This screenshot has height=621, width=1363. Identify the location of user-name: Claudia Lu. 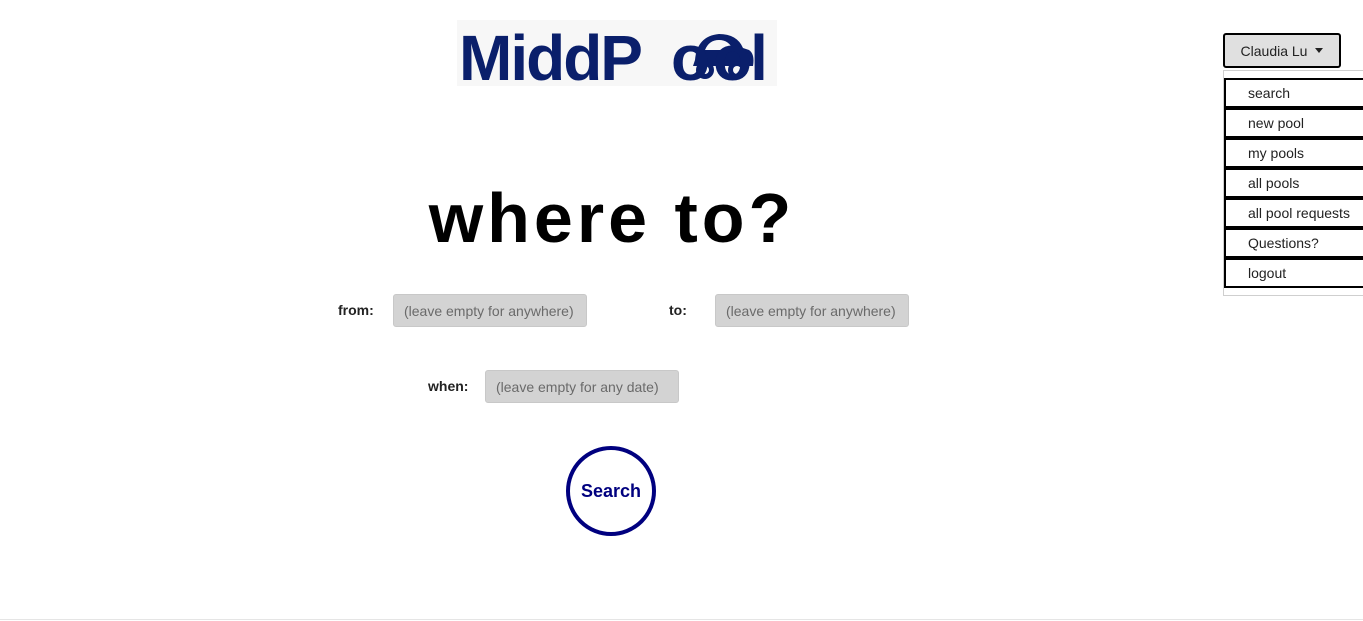
(1274, 50).